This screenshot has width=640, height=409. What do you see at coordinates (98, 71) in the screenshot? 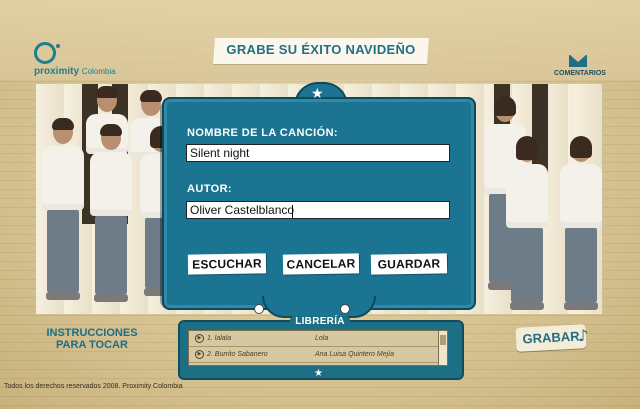
I see `logo-subtext: Colombia` at bounding box center [98, 71].